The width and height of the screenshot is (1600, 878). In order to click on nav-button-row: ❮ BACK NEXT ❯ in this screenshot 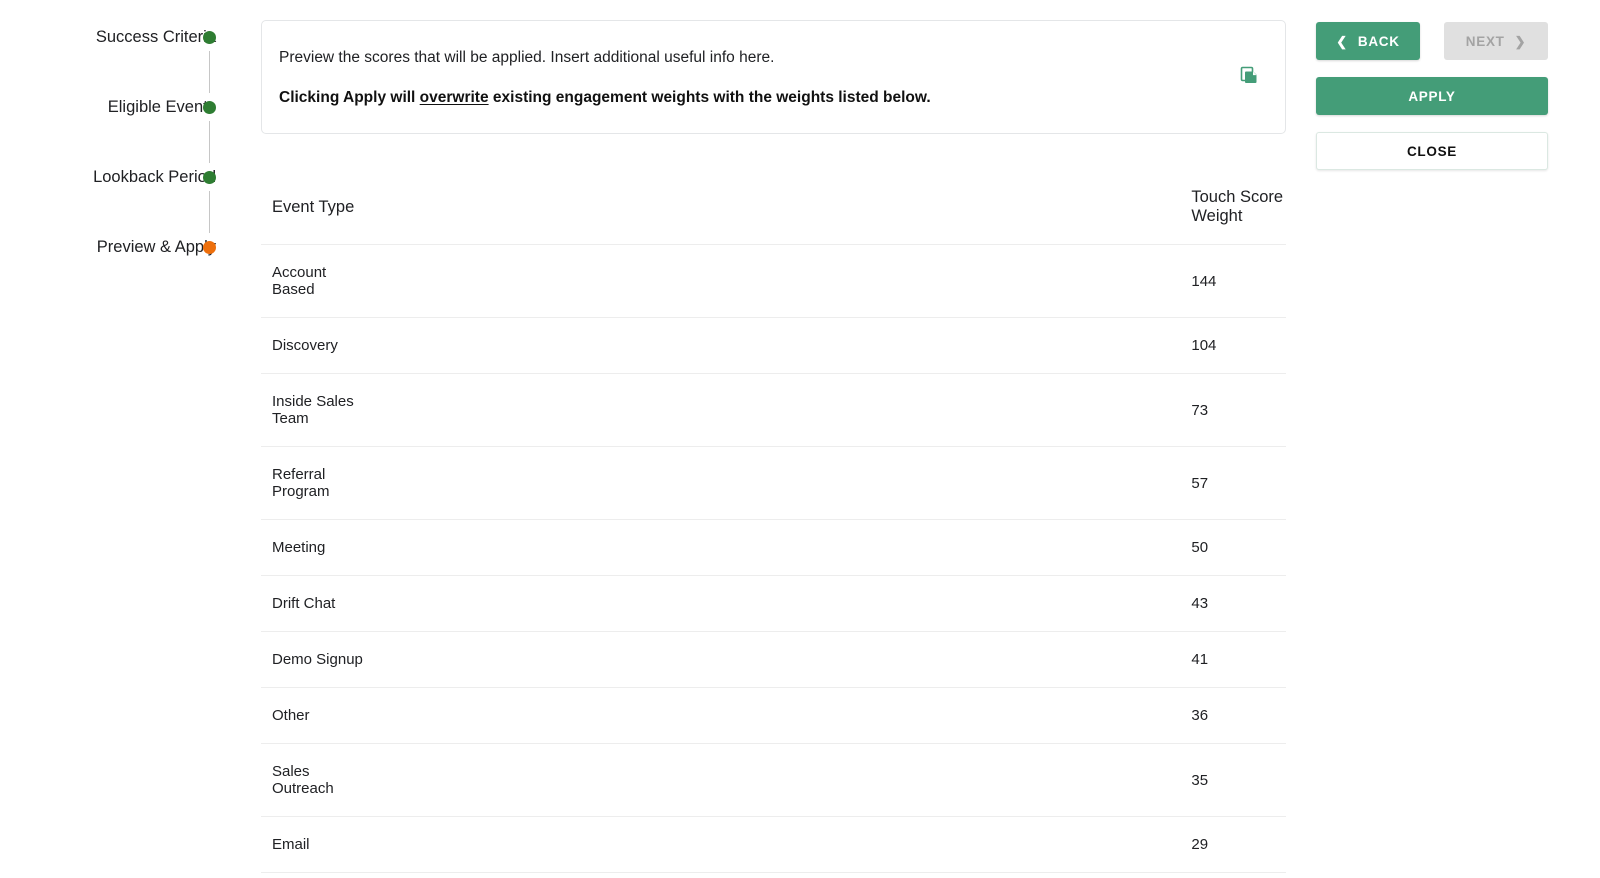, I will do `click(1432, 41)`.